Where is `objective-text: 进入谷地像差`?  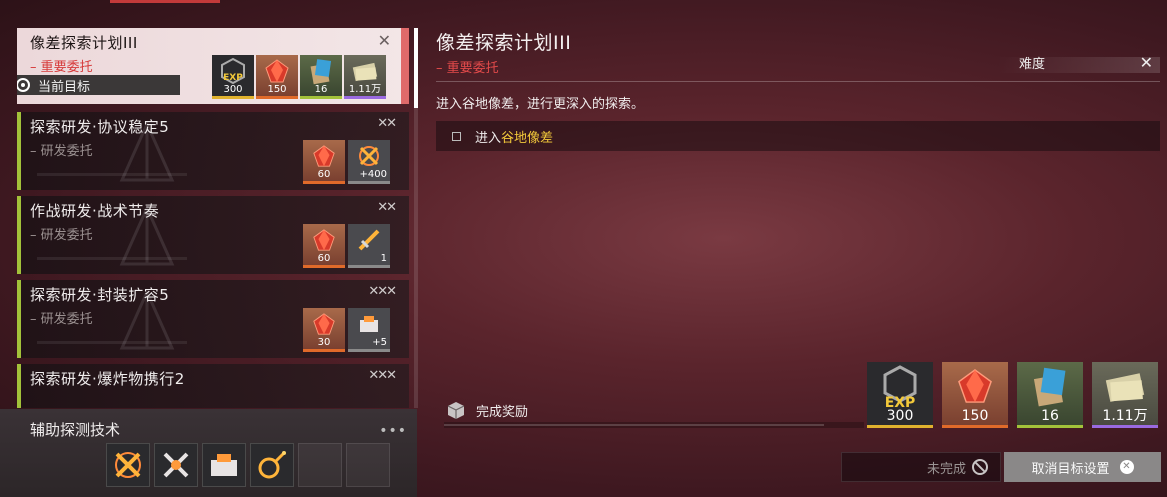
objective-text: 进入谷地像差 is located at coordinates (514, 136).